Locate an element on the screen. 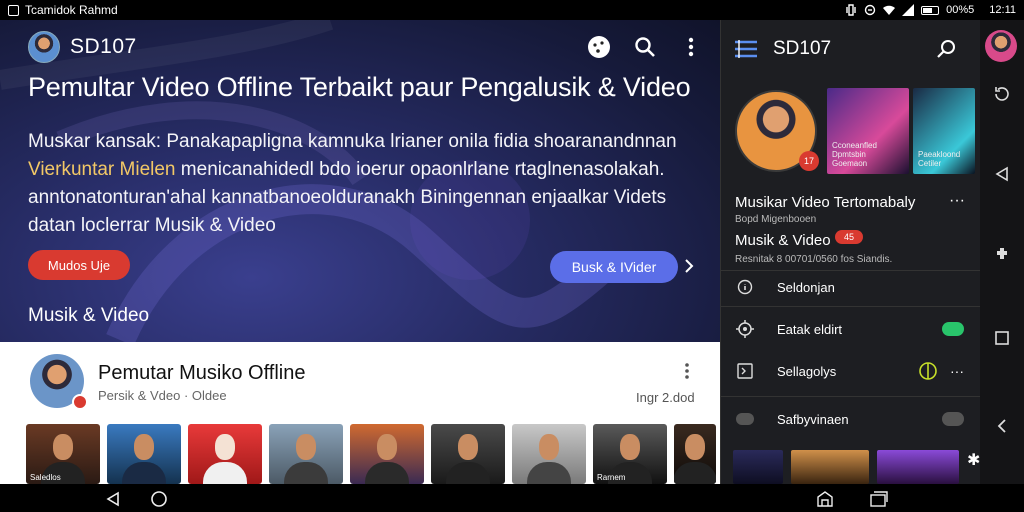 The height and width of the screenshot is (512, 1024). card-avatar-badge is located at coordinates (80, 402).